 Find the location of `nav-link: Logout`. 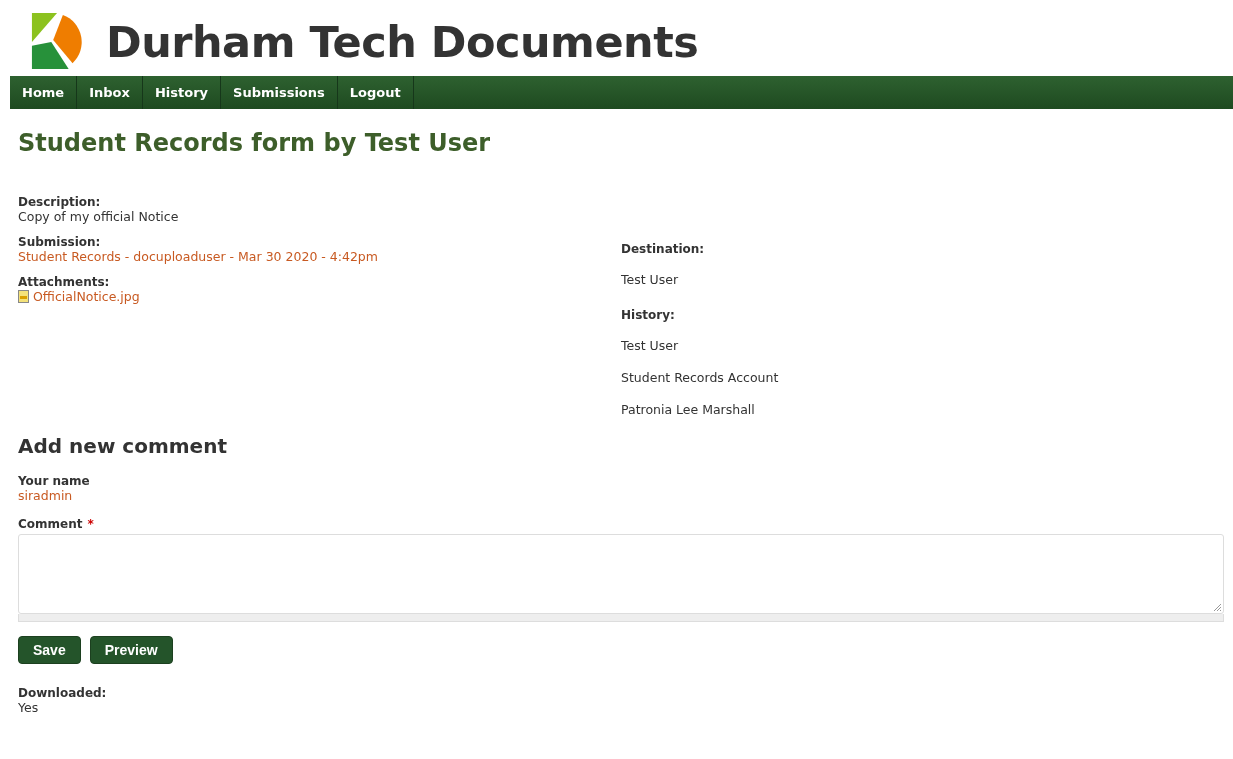

nav-link: Logout is located at coordinates (375, 92).